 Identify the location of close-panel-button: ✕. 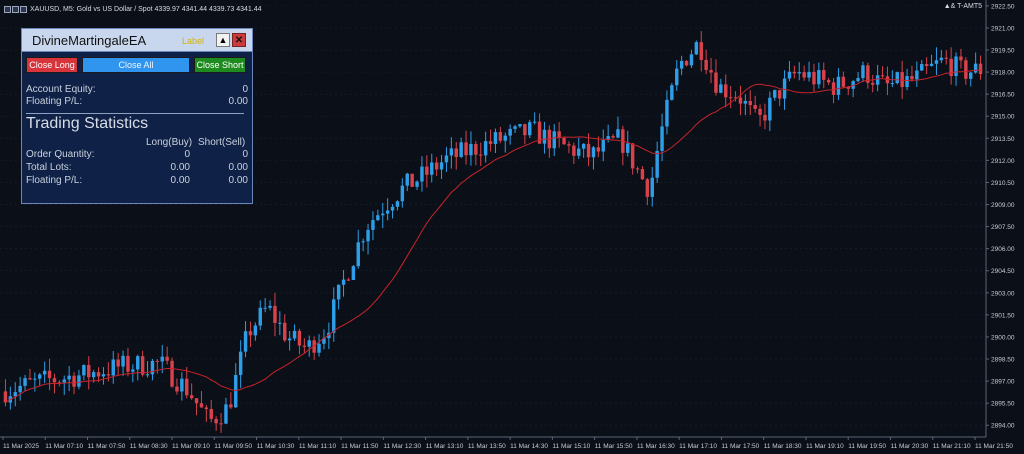
(239, 40).